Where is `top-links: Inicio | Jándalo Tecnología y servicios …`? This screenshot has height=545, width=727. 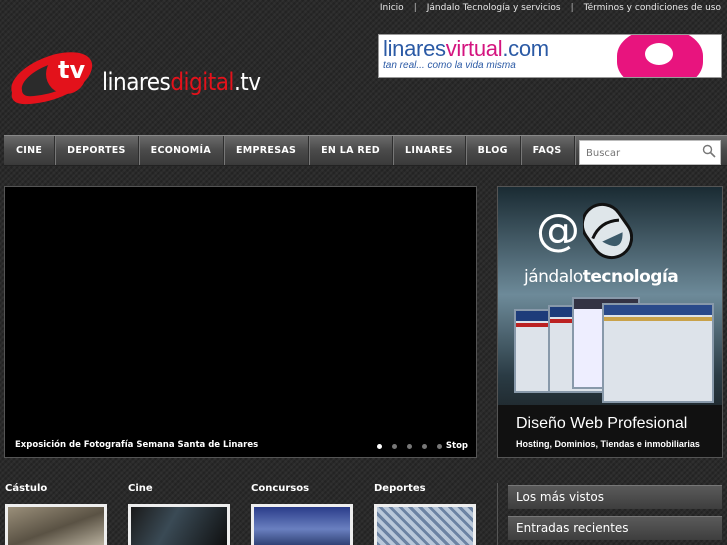 top-links: Inicio | Jándalo Tecnología y servicios … is located at coordinates (550, 8).